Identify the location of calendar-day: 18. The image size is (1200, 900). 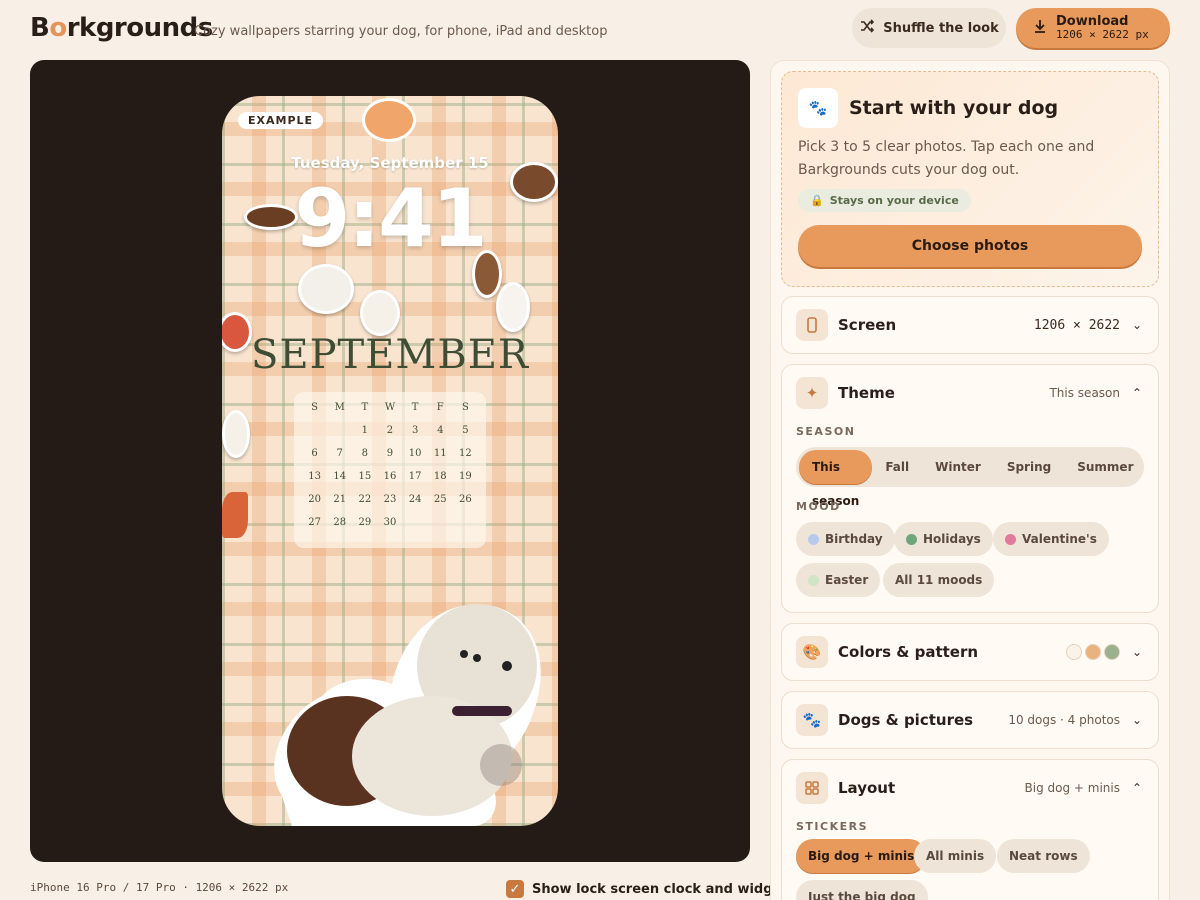
(440, 476).